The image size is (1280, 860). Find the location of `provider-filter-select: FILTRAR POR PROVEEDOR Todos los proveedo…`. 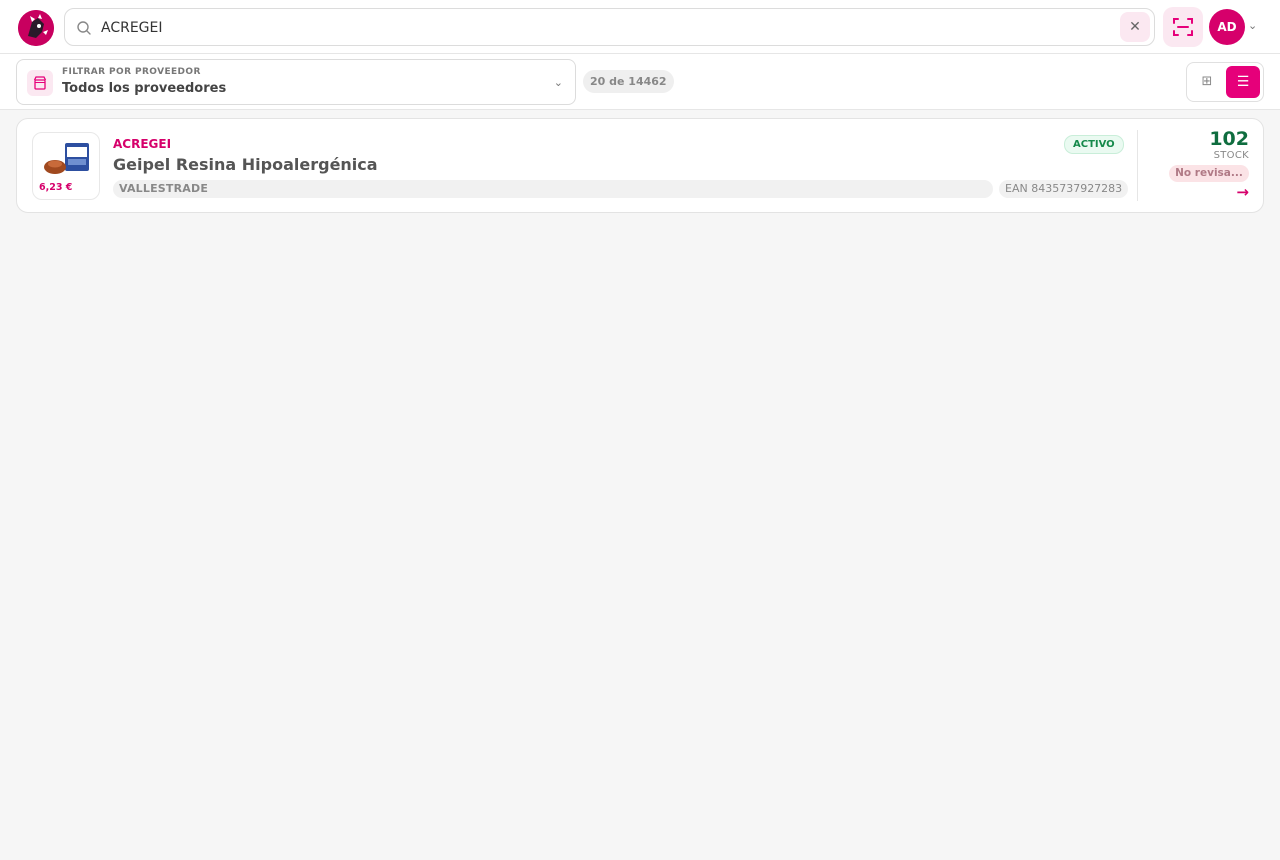

provider-filter-select: FILTRAR POR PROVEEDOR Todos los proveedo… is located at coordinates (296, 82).